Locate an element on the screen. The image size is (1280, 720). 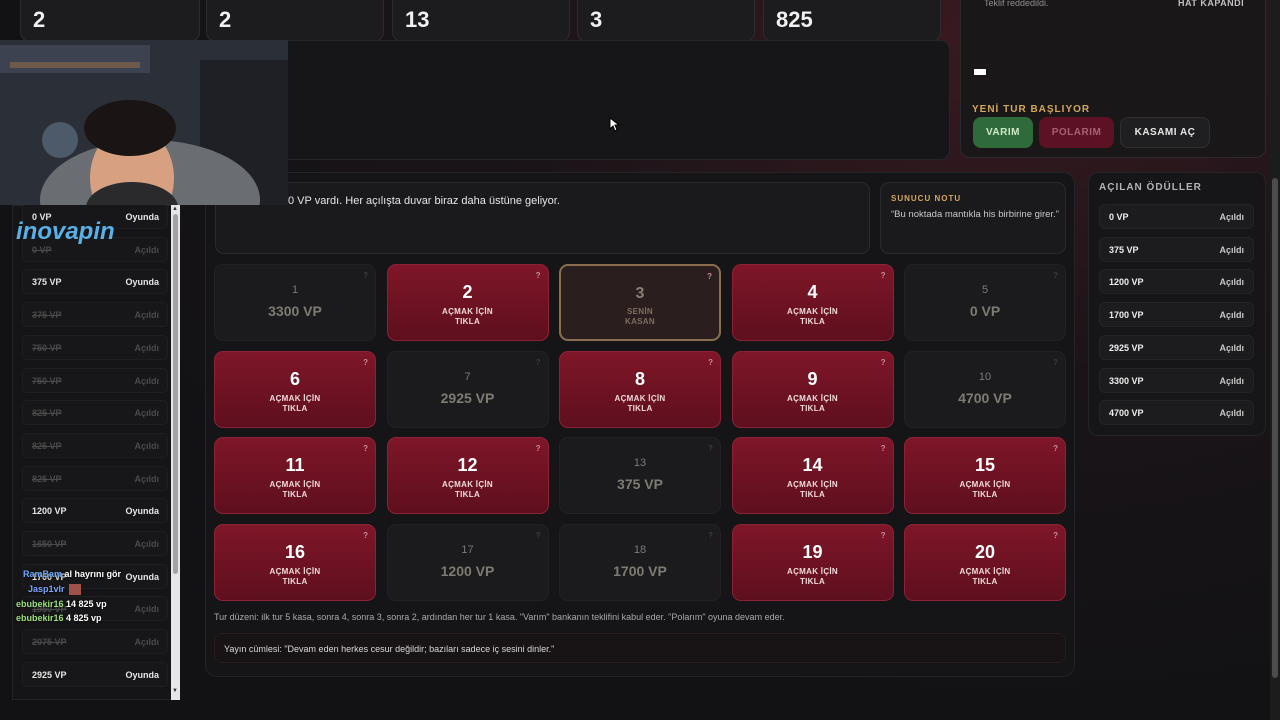
top-panel is located at coordinates (572, 100).